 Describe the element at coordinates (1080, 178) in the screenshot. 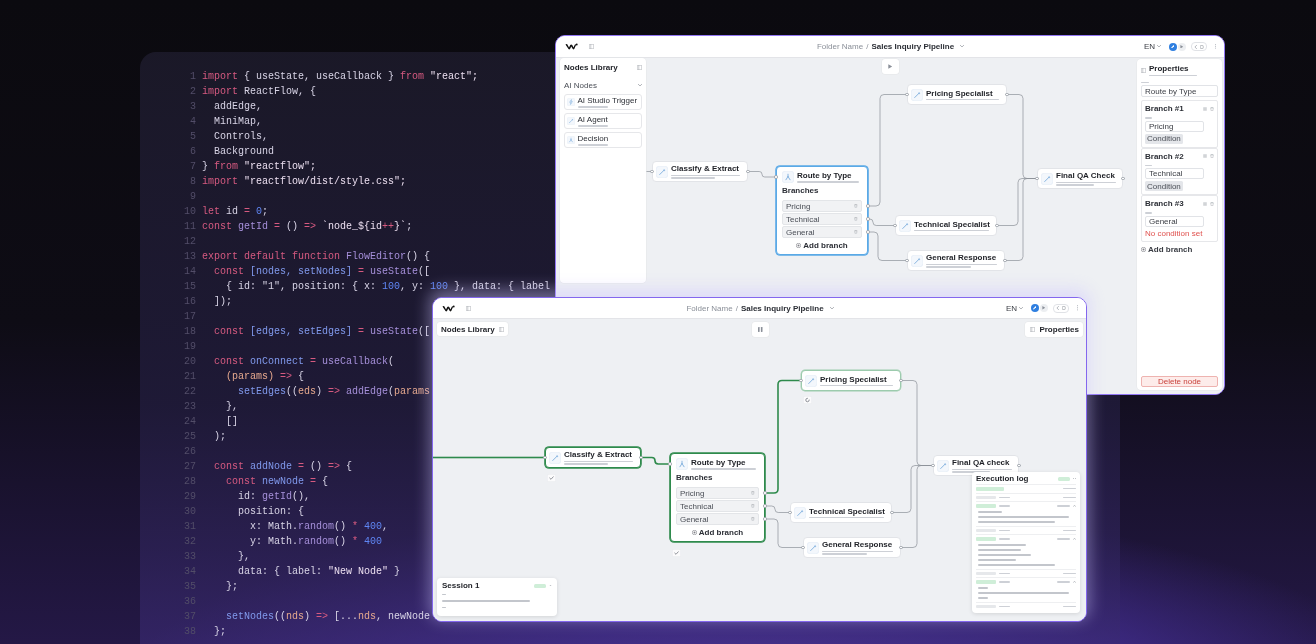

I see `workflow-node: Final QA Check` at that location.